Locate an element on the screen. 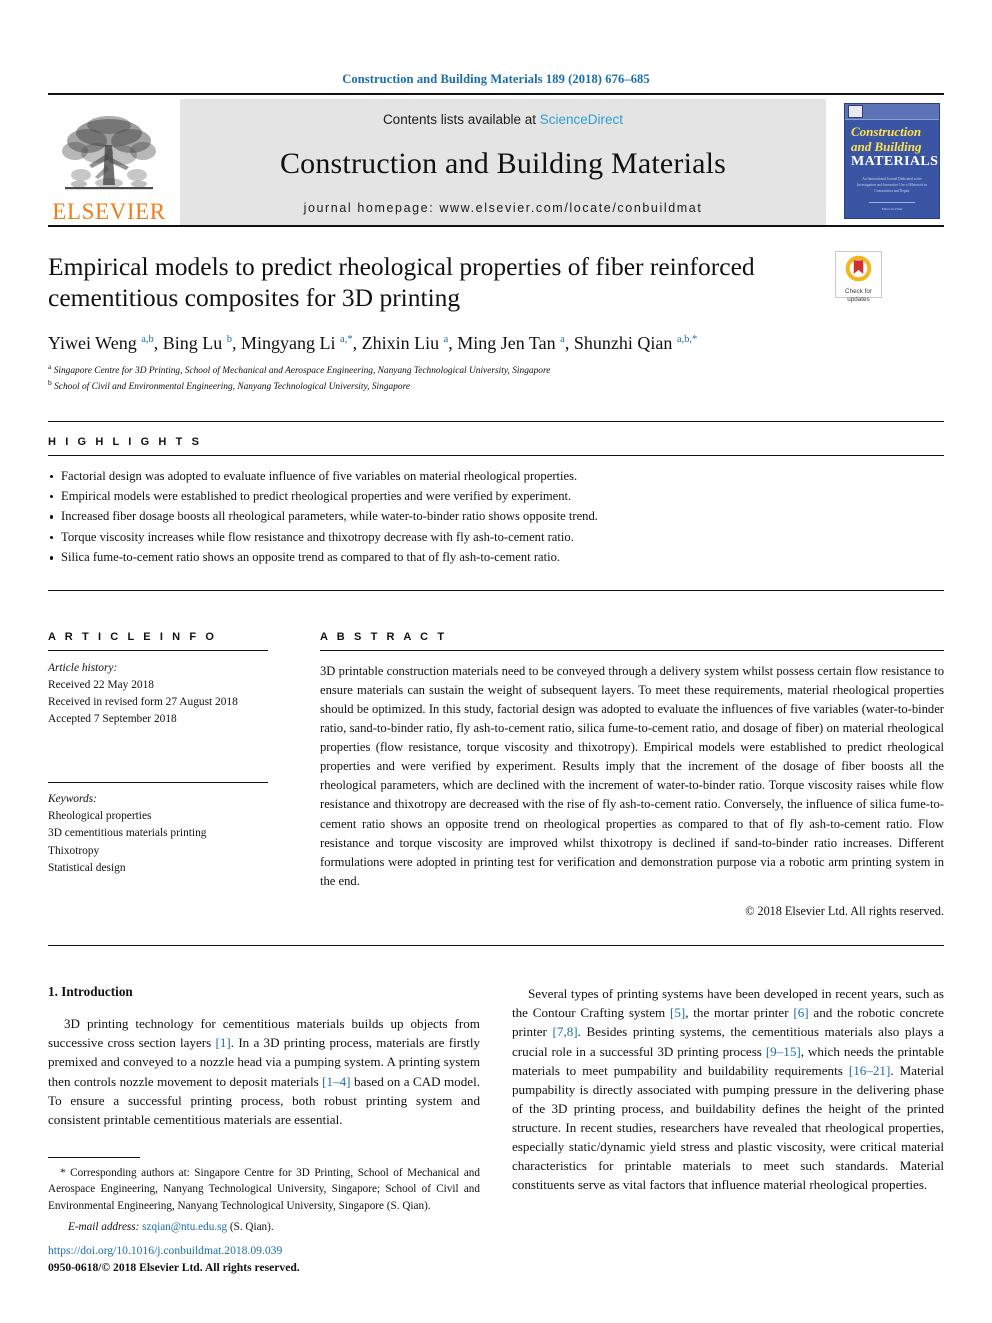  email-link: szqian@ntu.edu.sg is located at coordinates (184, 1227).